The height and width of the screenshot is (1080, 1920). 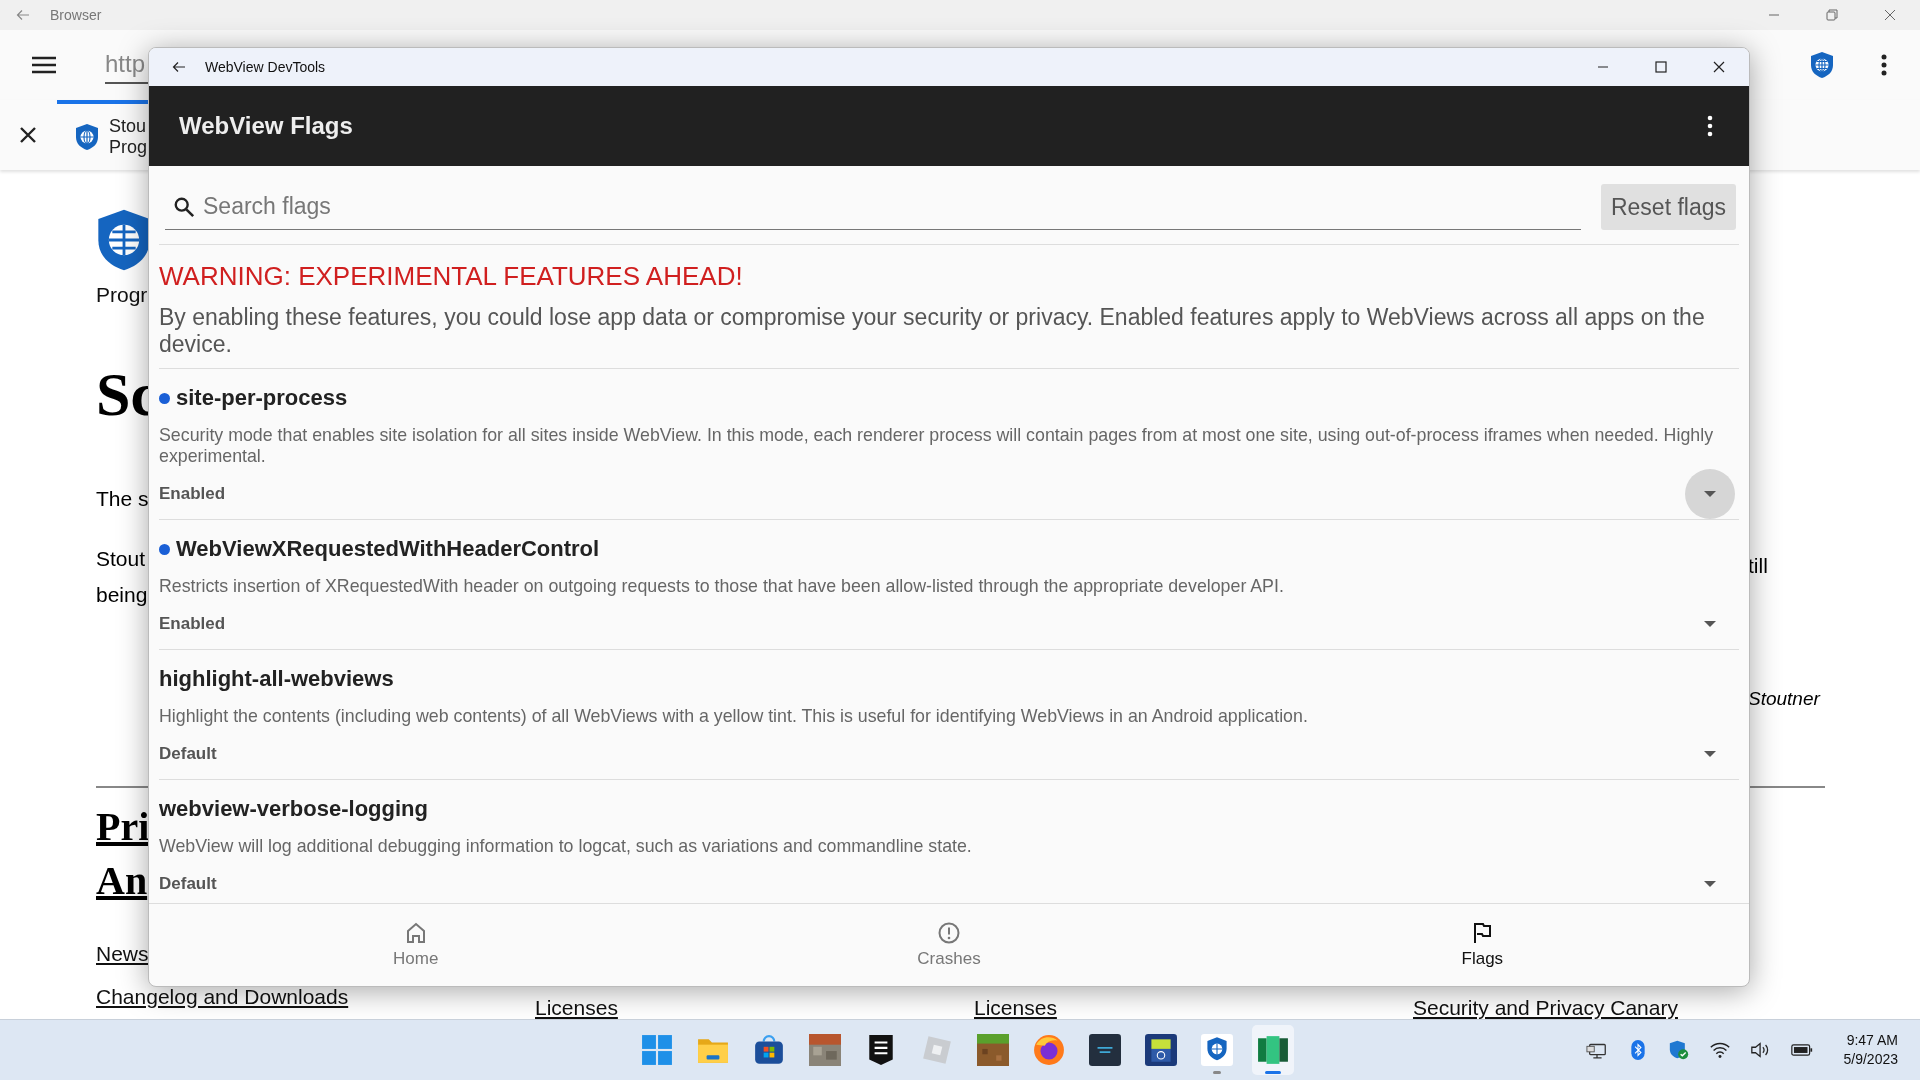 I want to click on footer-link: Changelog and Downloads, so click(x=222, y=997).